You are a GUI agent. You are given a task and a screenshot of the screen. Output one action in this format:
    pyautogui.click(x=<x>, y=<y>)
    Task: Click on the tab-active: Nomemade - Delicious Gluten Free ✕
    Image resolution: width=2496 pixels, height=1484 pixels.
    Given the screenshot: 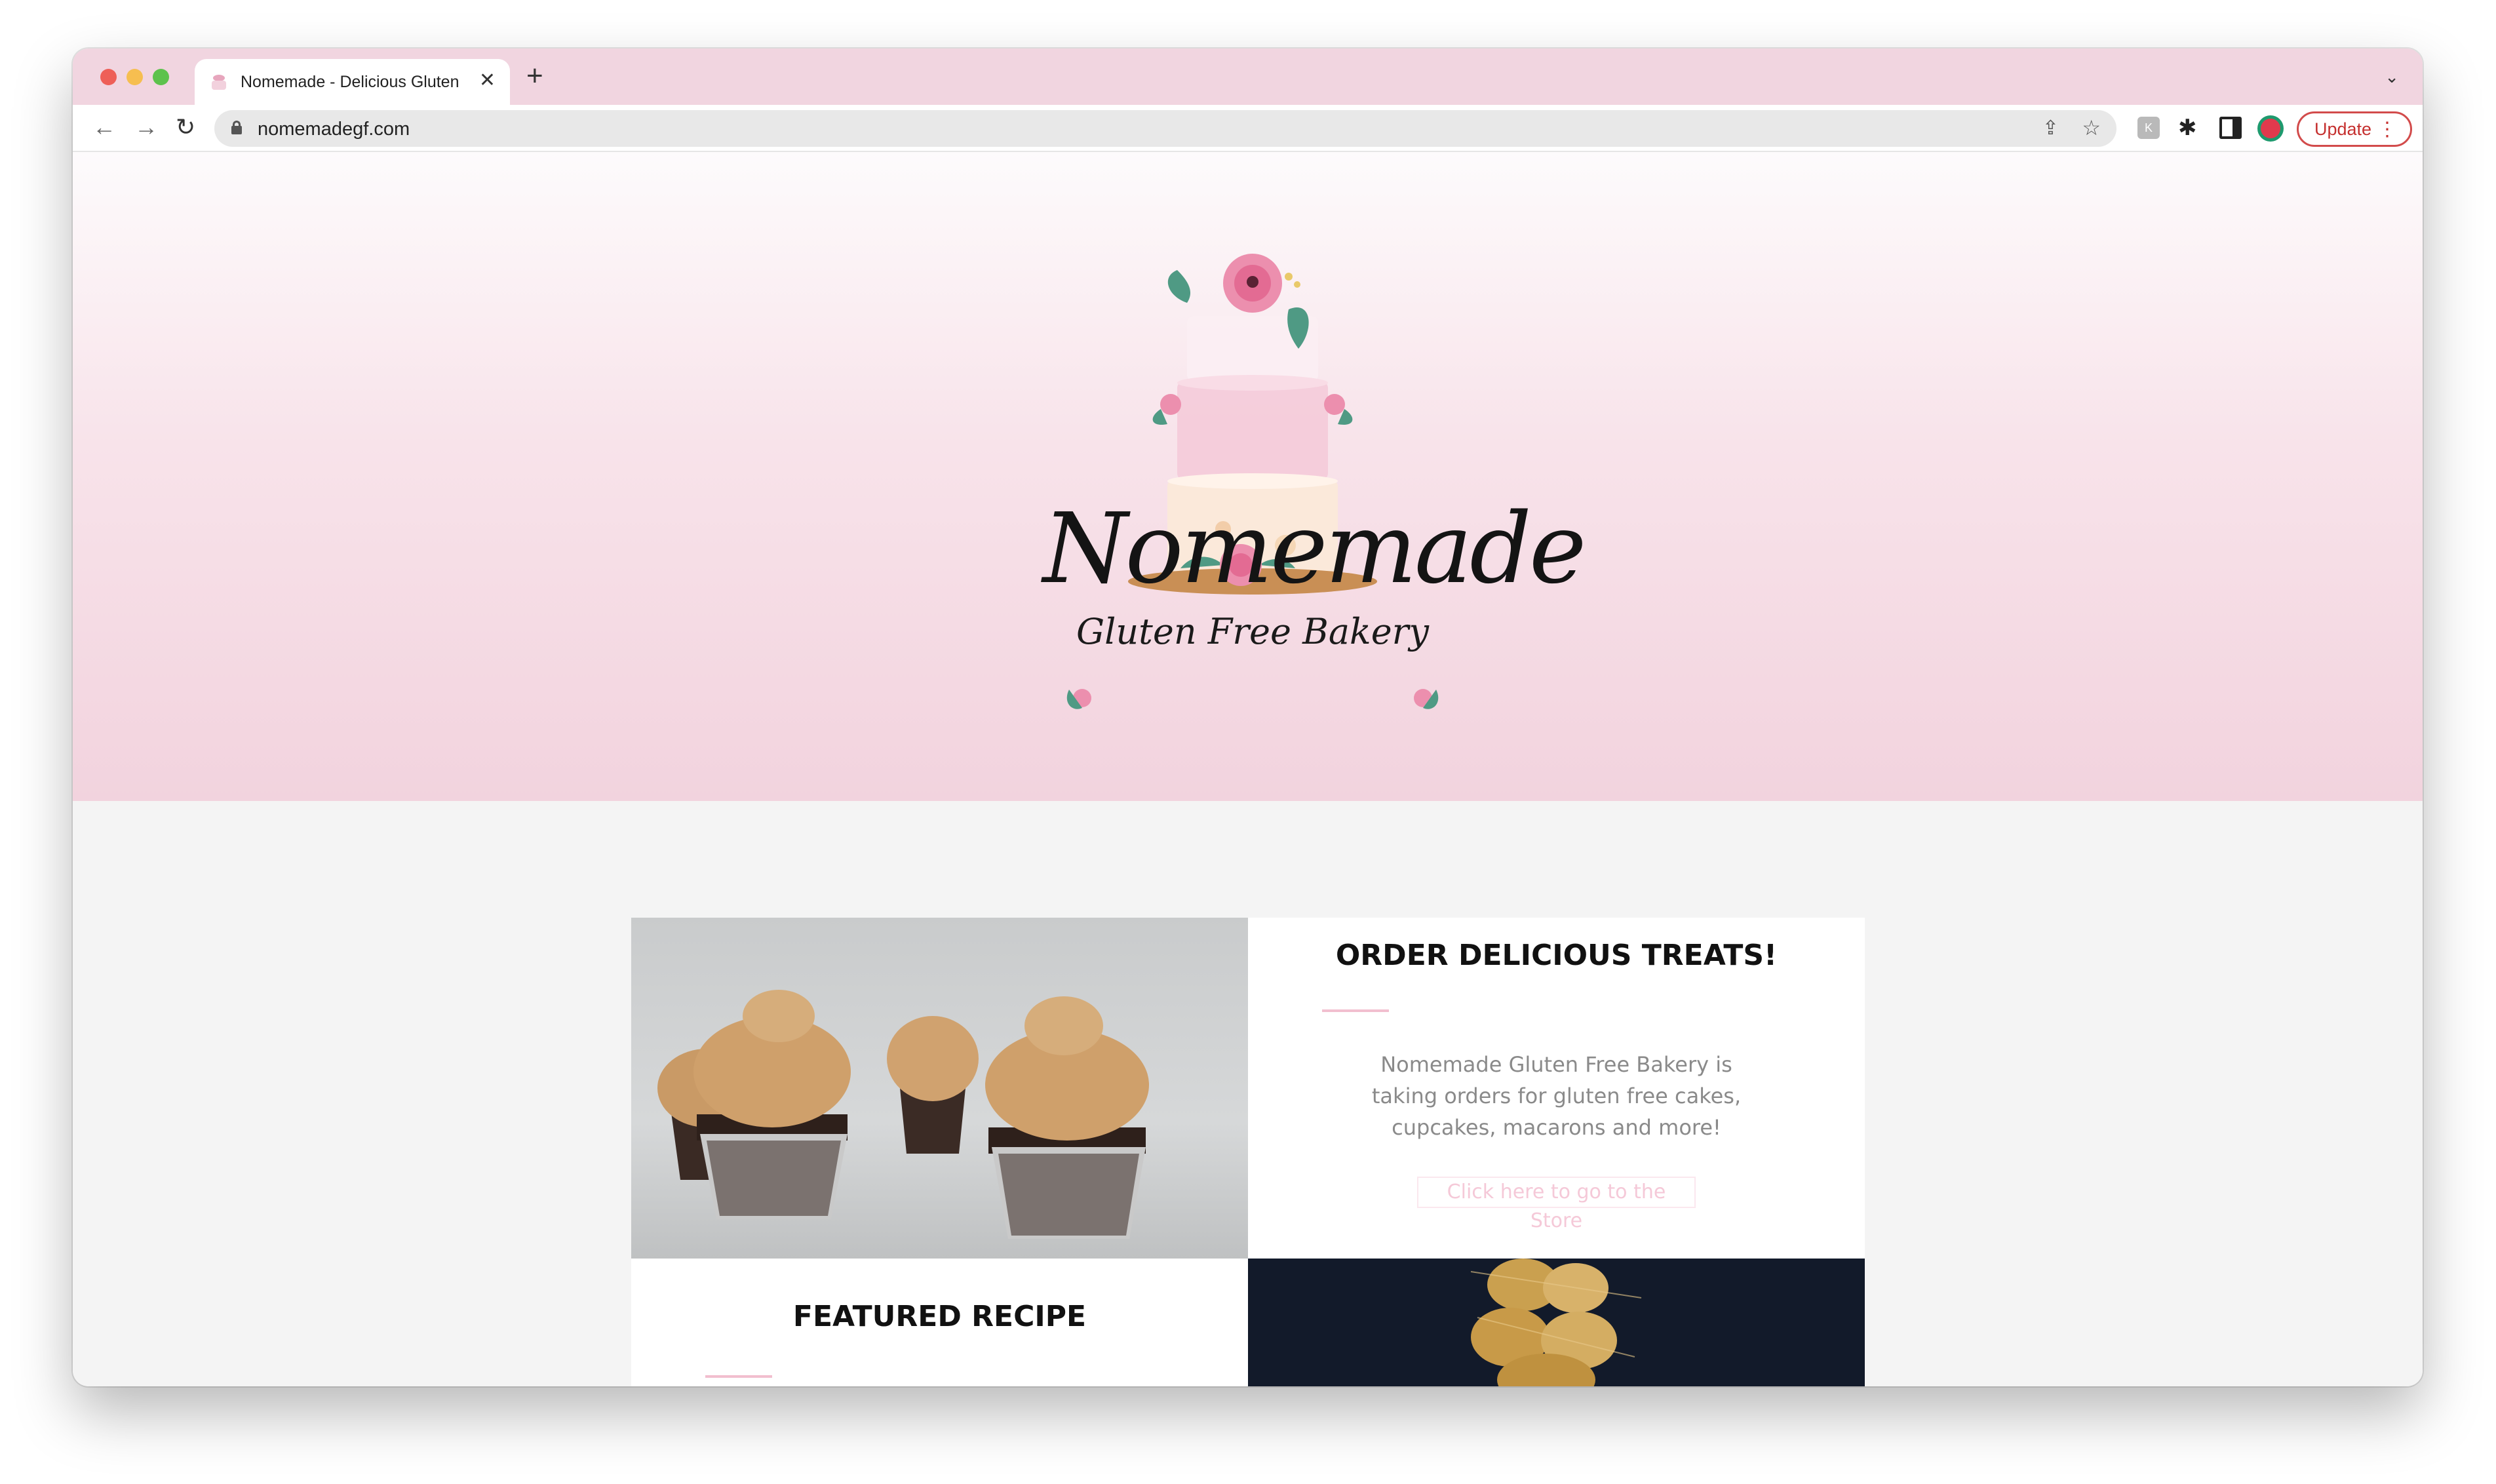 What is the action you would take?
    pyautogui.click(x=352, y=82)
    